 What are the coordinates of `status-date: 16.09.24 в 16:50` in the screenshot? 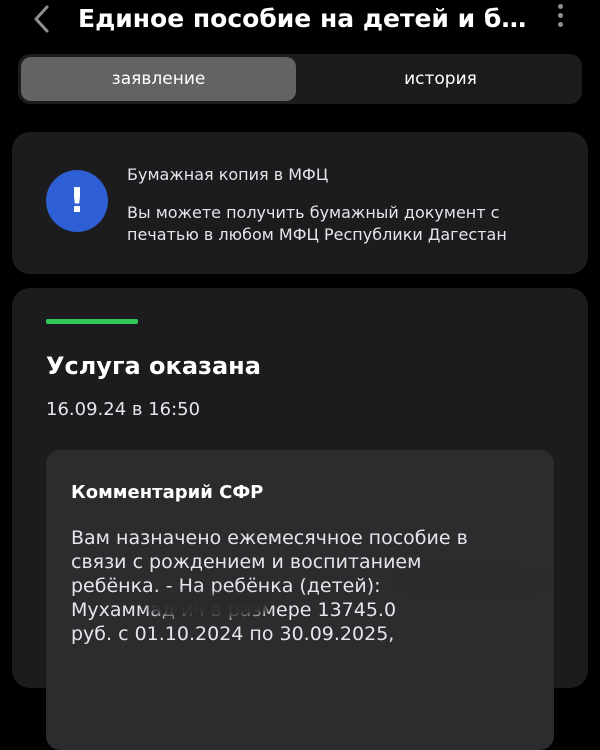 It's located at (123, 409).